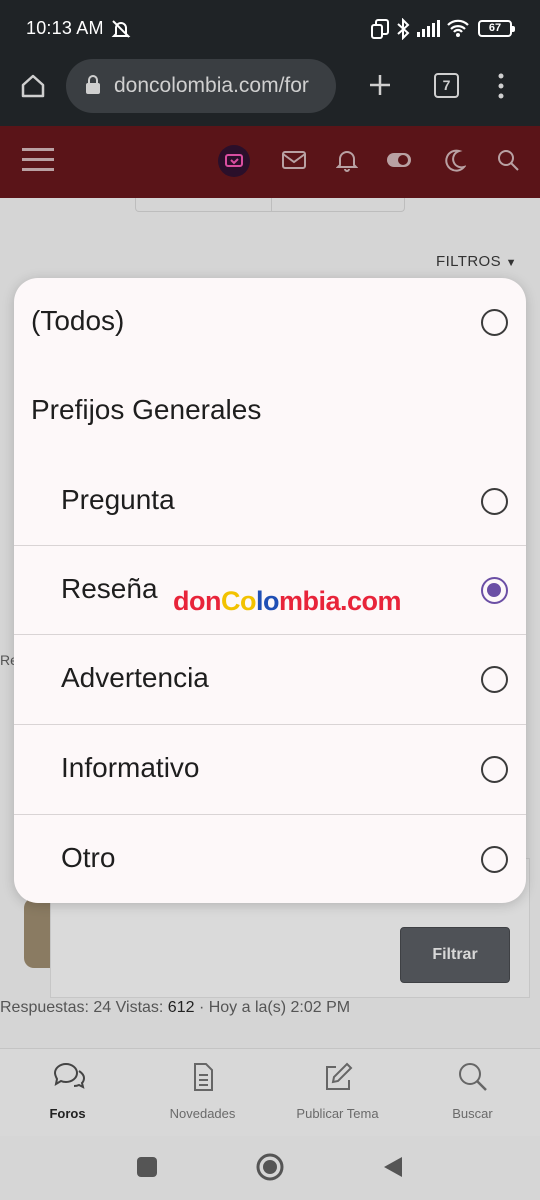  I want to click on option-label: Pregunta, so click(118, 499).